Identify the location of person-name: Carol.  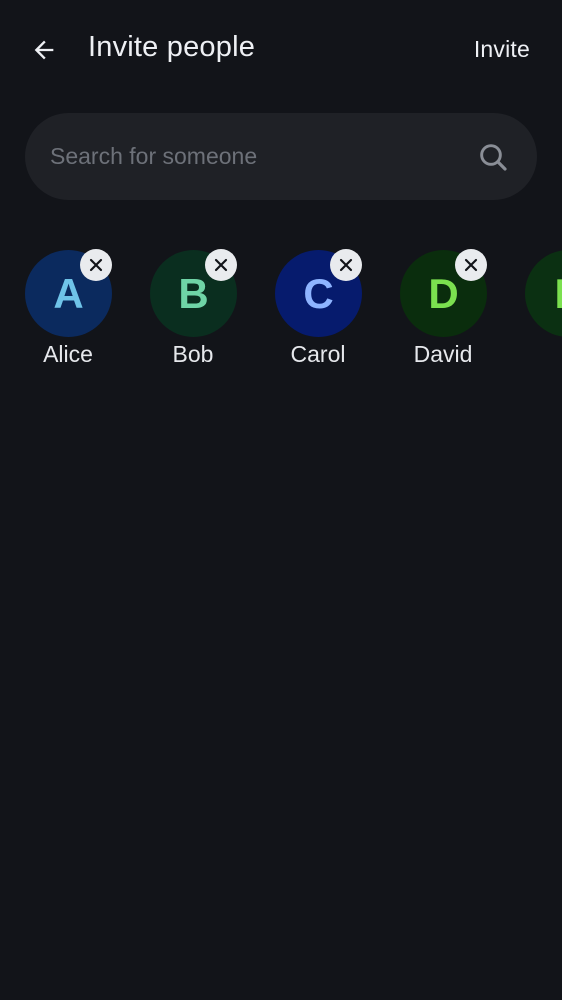
(318, 354).